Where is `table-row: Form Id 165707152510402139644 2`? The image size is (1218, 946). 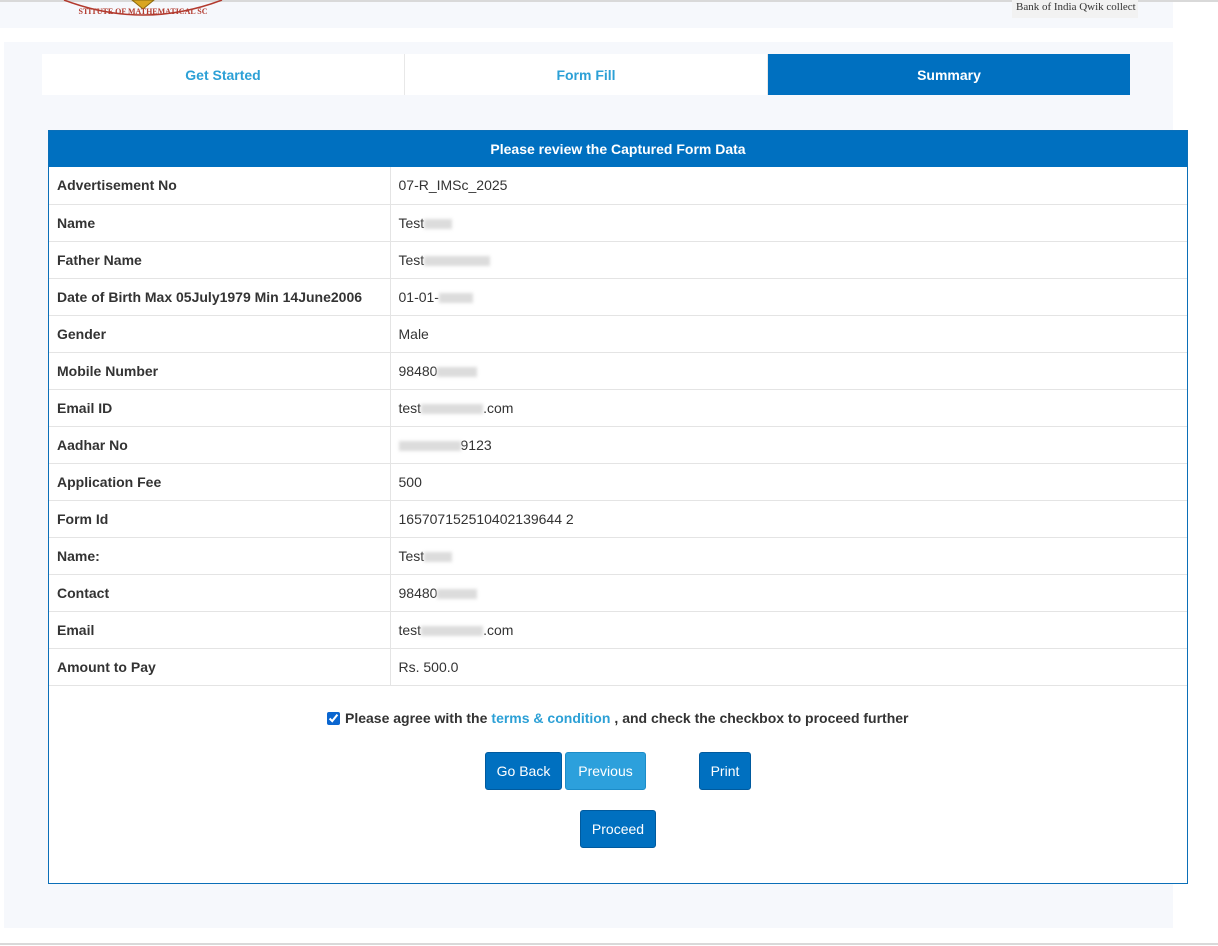 table-row: Form Id 165707152510402139644 2 is located at coordinates (618, 519).